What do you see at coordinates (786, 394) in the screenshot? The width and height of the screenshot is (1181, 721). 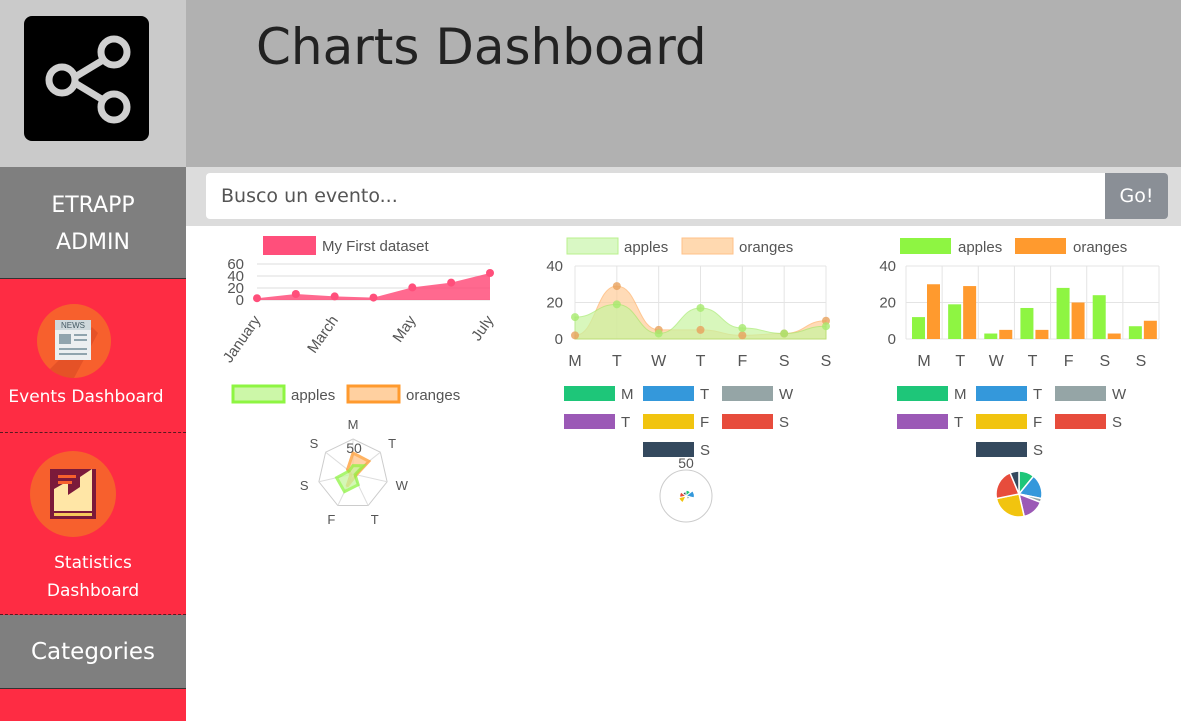 I see `polar-legend-label: W` at bounding box center [786, 394].